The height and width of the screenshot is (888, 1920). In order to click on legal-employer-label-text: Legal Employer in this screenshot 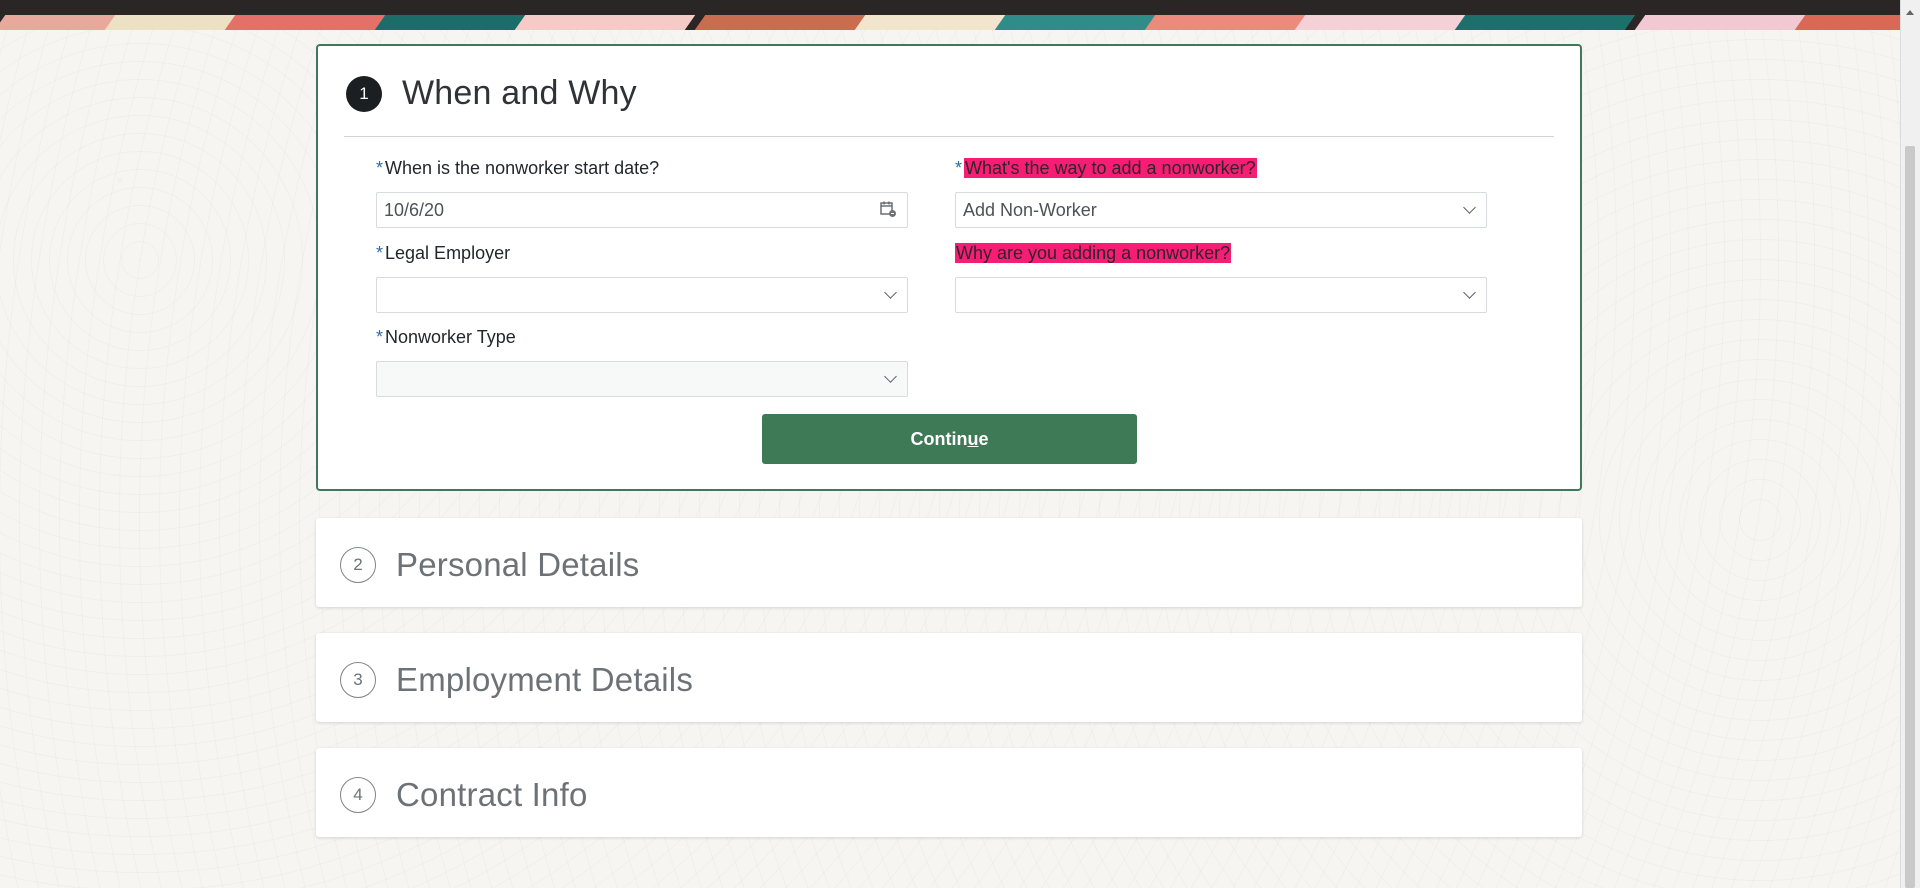, I will do `click(448, 253)`.